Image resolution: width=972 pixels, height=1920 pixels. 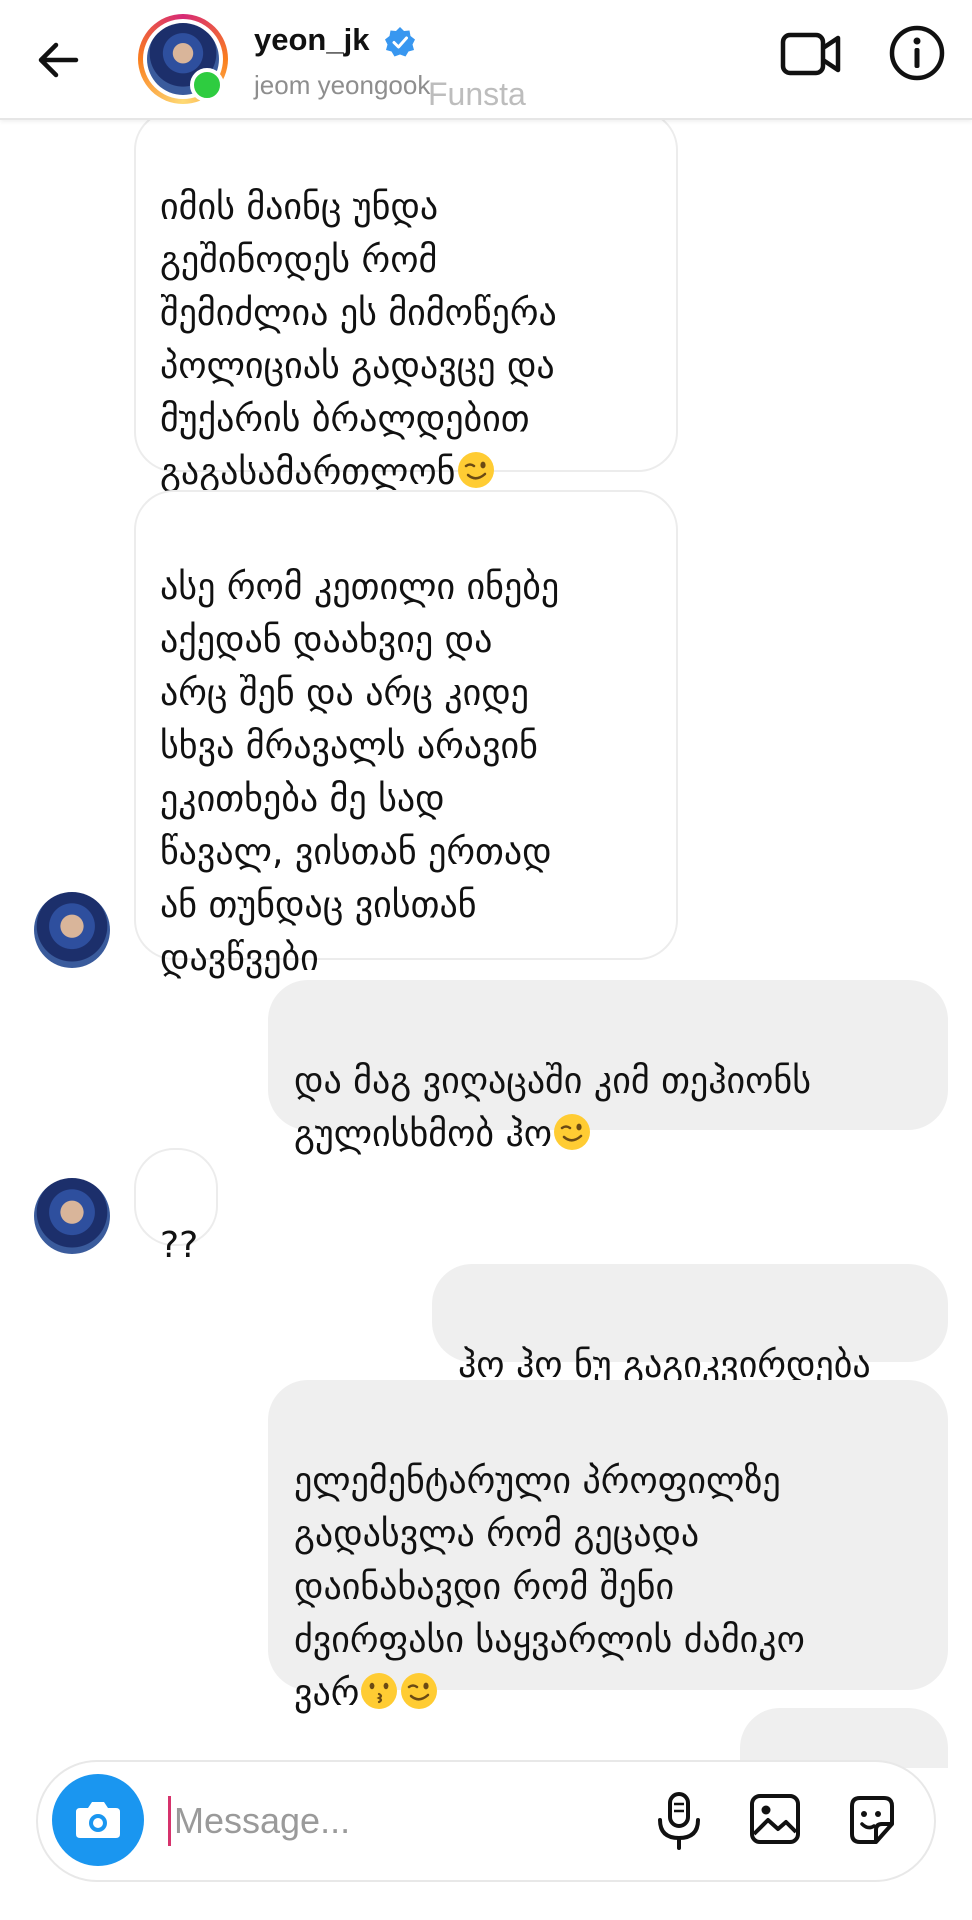 What do you see at coordinates (400, 42) in the screenshot?
I see `verified-badge-icon` at bounding box center [400, 42].